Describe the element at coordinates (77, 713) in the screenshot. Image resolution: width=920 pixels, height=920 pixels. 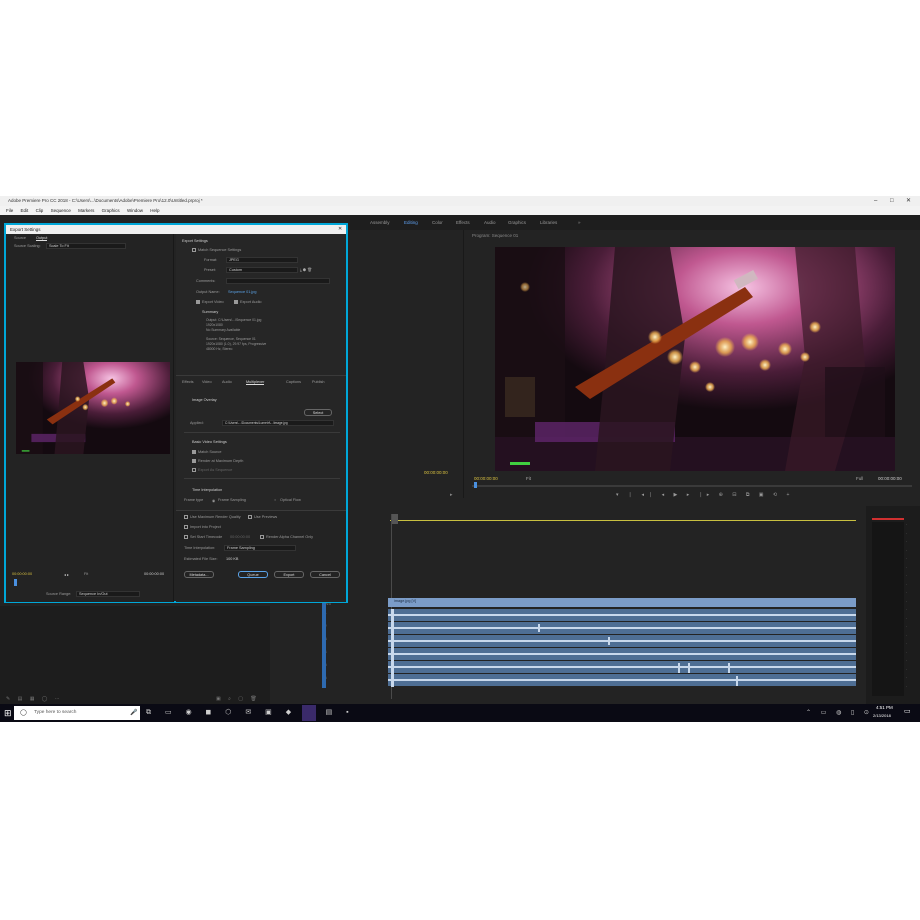
I see `taskbar-search-box: ◯ Type here to search 🎤` at that location.